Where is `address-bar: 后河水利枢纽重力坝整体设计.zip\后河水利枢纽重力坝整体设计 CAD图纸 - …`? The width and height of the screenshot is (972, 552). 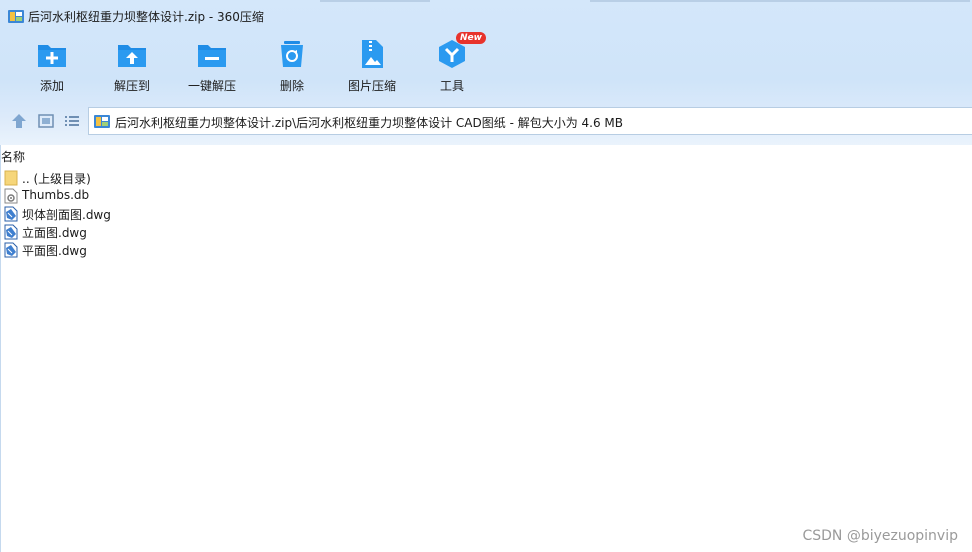
address-bar: 后河水利枢纽重力坝整体设计.zip\后河水利枢纽重力坝整体设计 CAD图纸 - … is located at coordinates (530, 121).